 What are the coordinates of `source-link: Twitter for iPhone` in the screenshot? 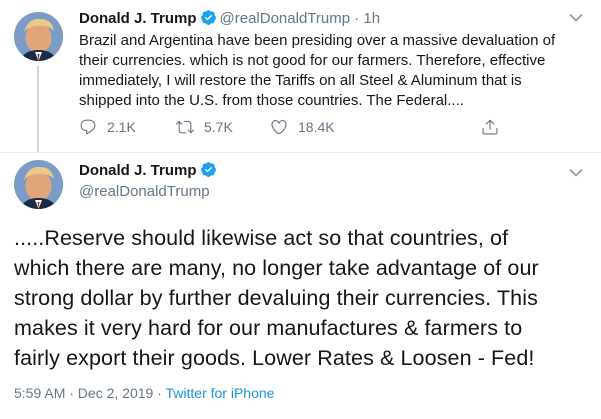 It's located at (220, 393).